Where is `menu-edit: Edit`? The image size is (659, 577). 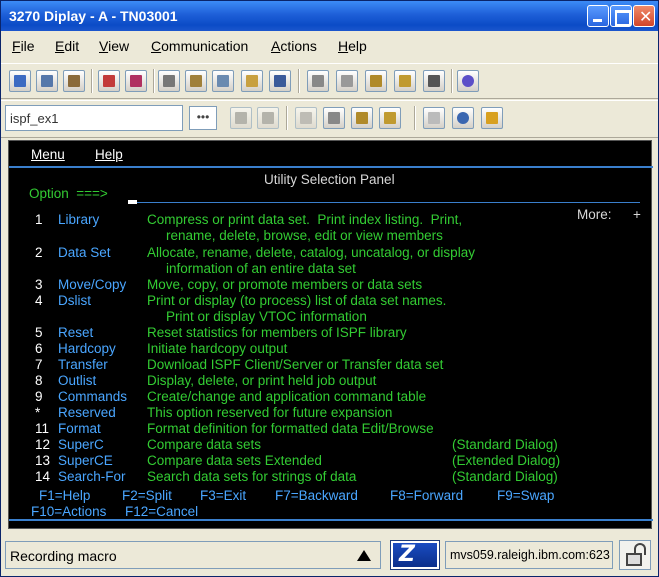 menu-edit: Edit is located at coordinates (67, 46).